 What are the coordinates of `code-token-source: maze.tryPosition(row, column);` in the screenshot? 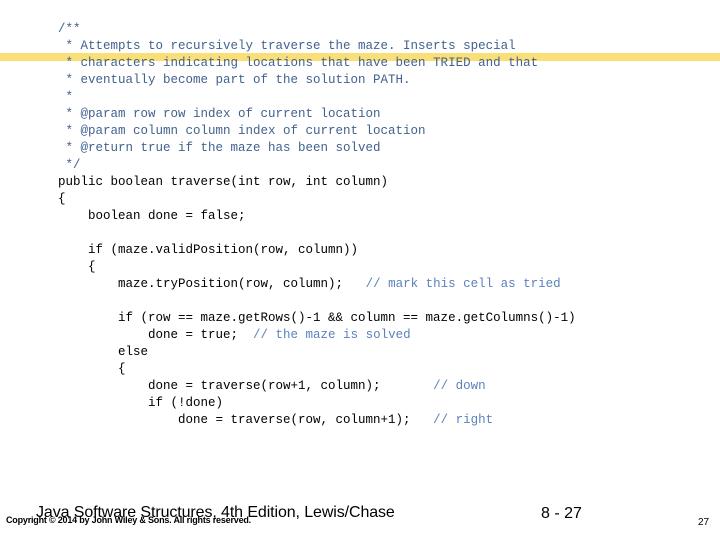 It's located at (212, 284).